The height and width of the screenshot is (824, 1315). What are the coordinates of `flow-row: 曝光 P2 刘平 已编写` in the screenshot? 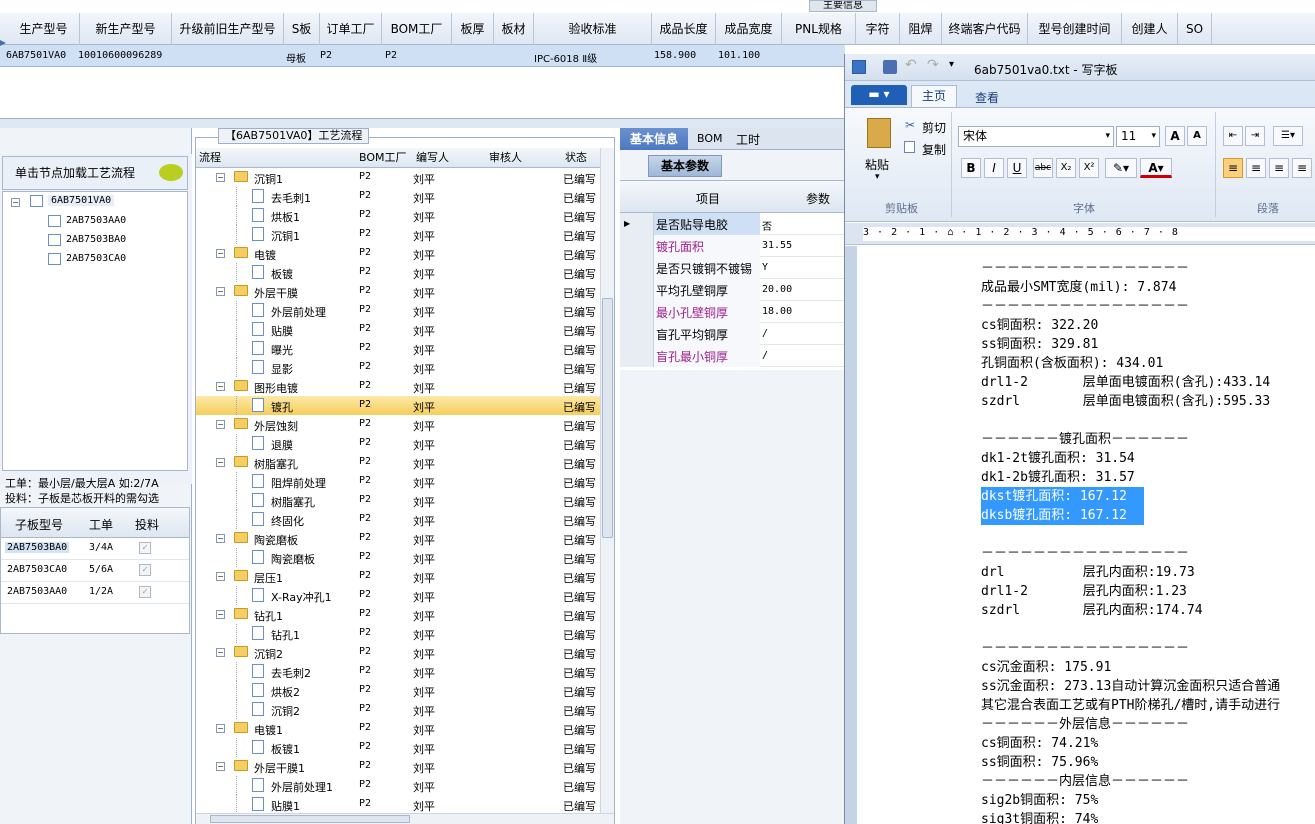 It's located at (398, 348).